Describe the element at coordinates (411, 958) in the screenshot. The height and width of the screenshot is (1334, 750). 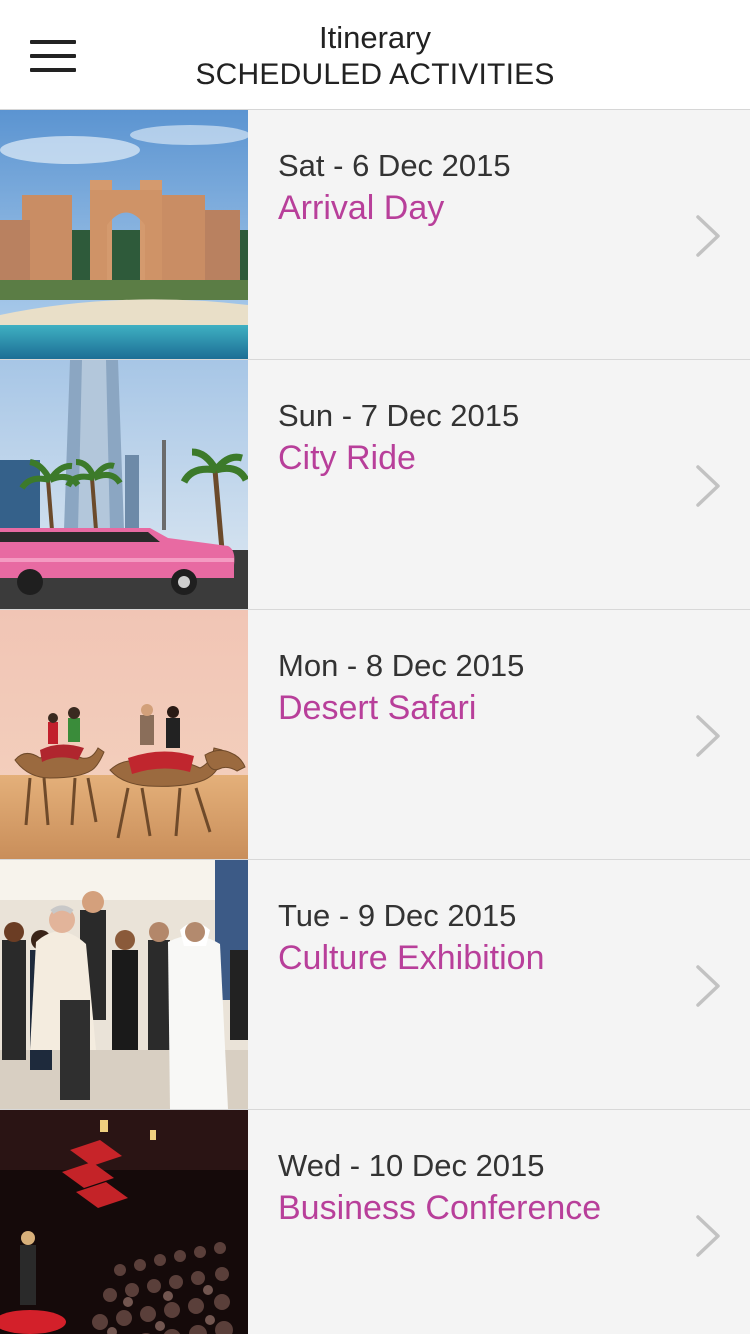
I see `itinerary-activity: Culture Exhibition` at that location.